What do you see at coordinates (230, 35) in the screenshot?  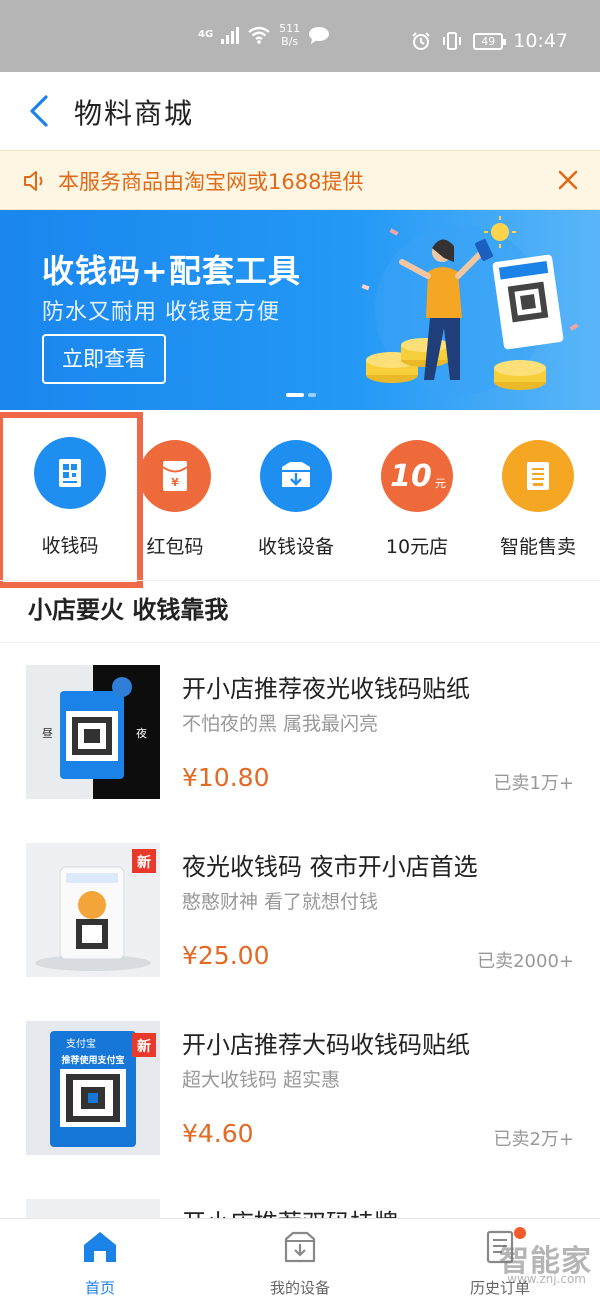 I see `signal-icon` at bounding box center [230, 35].